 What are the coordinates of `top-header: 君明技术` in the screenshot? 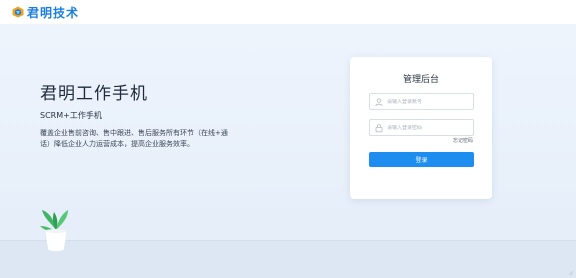 It's located at (288, 12).